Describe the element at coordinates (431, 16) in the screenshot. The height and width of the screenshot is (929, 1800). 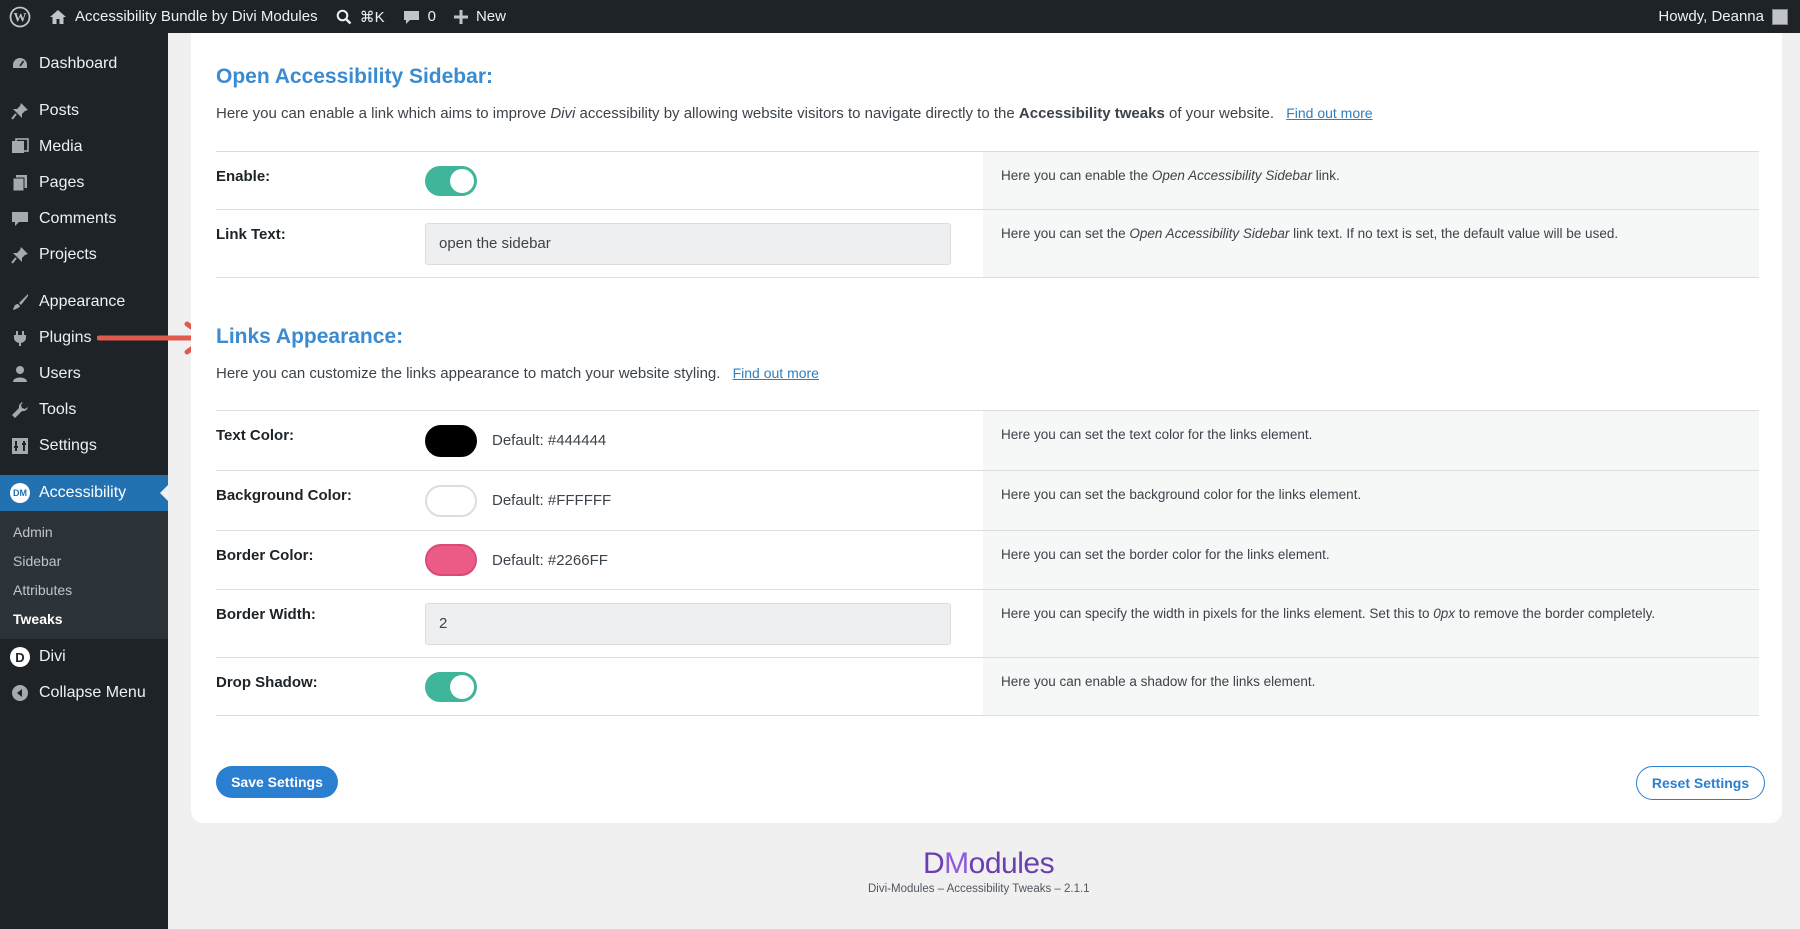
I see `comments-count: 0` at that location.